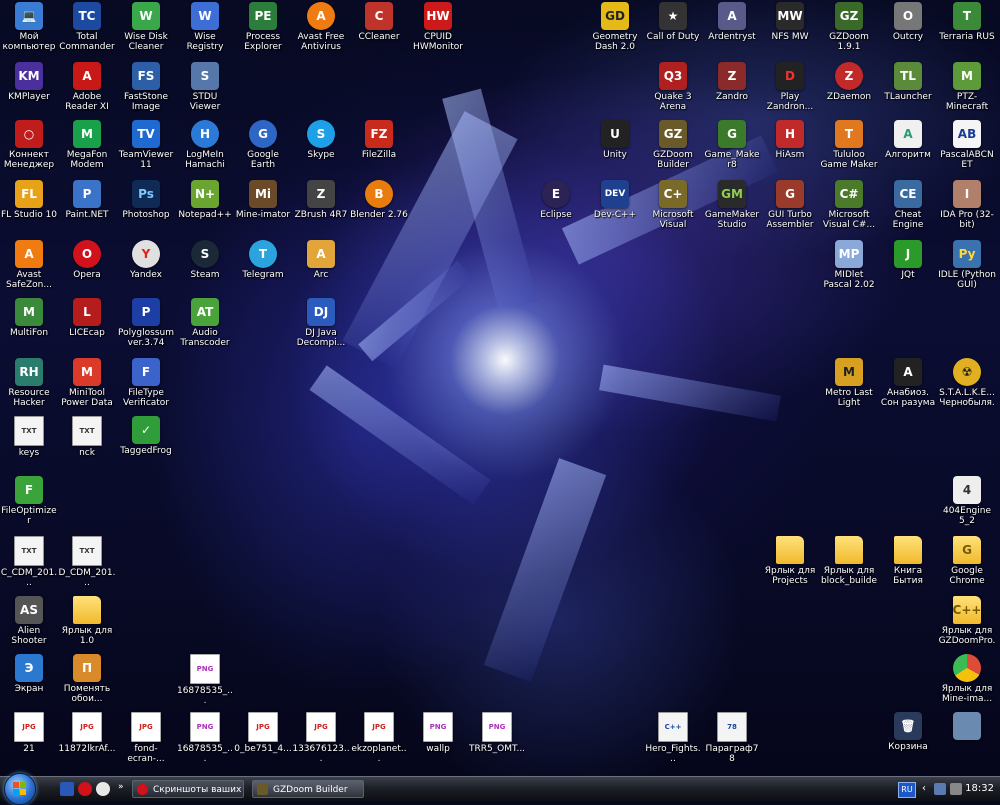 The image size is (1000, 805). What do you see at coordinates (308, 789) in the screenshot?
I see `task-gzdoom-builder: GZDoom Builder` at bounding box center [308, 789].